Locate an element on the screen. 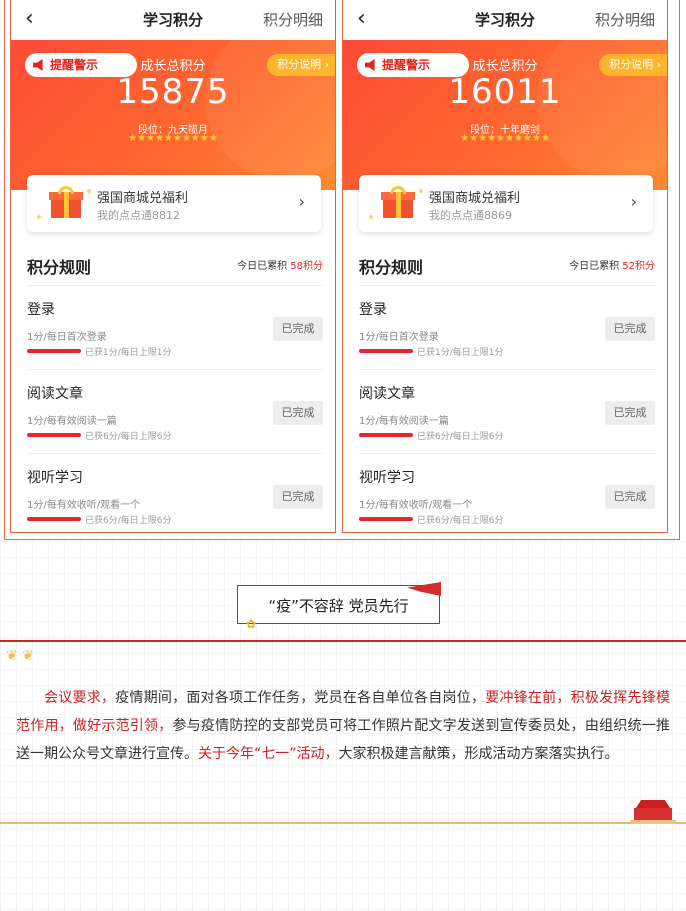 The height and width of the screenshot is (911, 686). leaves-icon: ❦ ❦ is located at coordinates (20, 656).